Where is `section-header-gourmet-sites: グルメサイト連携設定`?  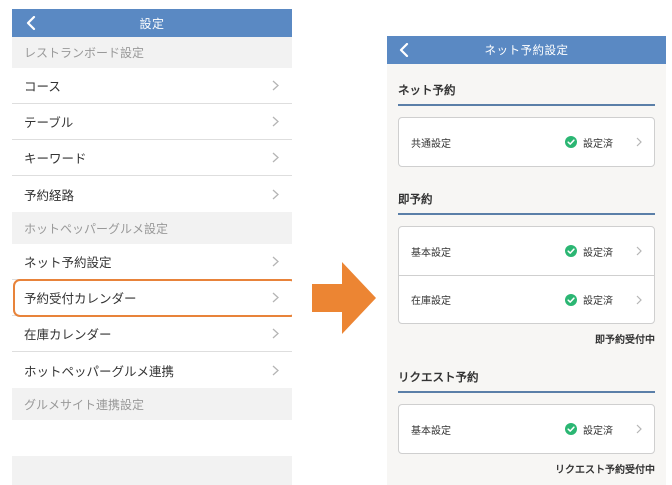
section-header-gourmet-sites: グルメサイト連携設定 is located at coordinates (152, 404).